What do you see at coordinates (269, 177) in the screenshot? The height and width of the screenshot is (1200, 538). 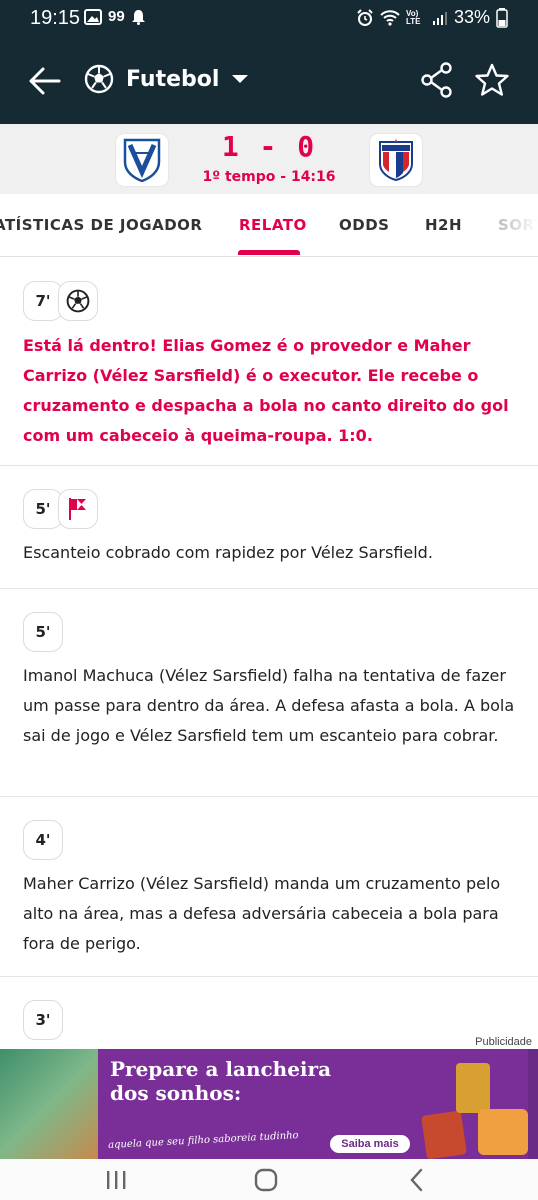 I see `match-period: 1º tempo - 14:16` at bounding box center [269, 177].